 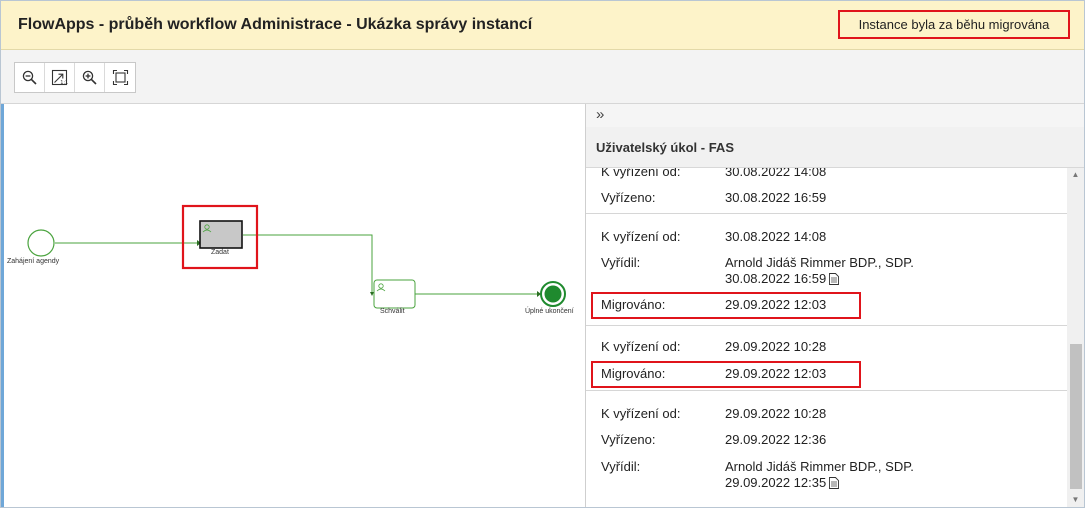 I want to click on zoom-button-group: 1:1, so click(x=75, y=77).